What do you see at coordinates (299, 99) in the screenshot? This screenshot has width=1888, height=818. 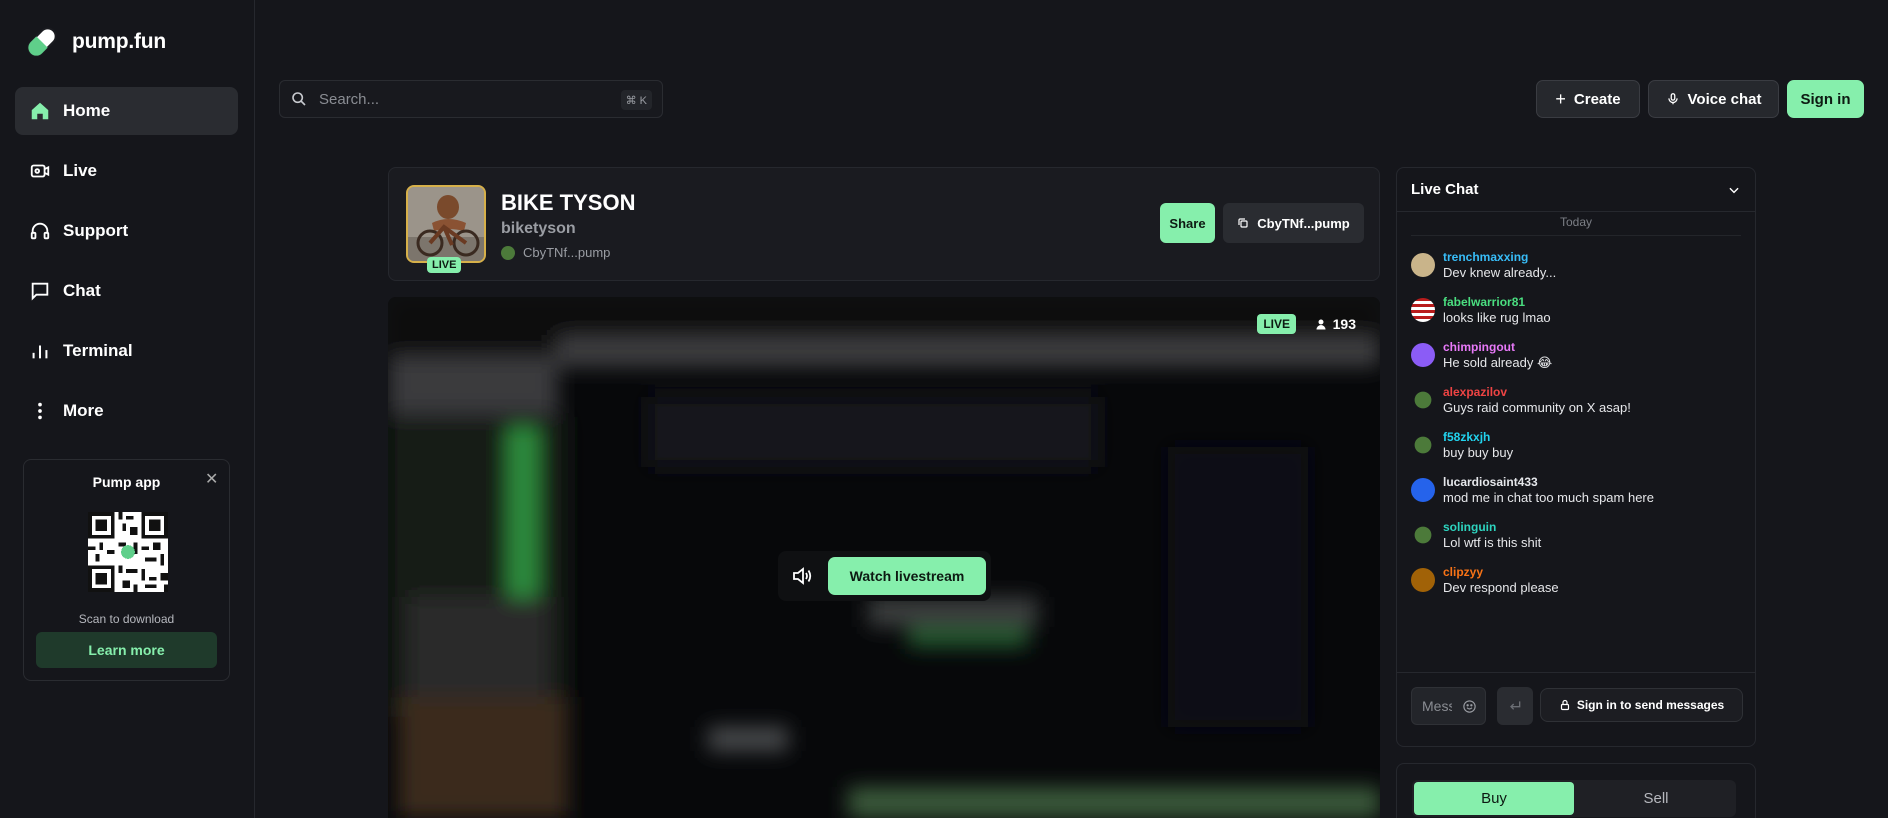 I see `search-icon` at bounding box center [299, 99].